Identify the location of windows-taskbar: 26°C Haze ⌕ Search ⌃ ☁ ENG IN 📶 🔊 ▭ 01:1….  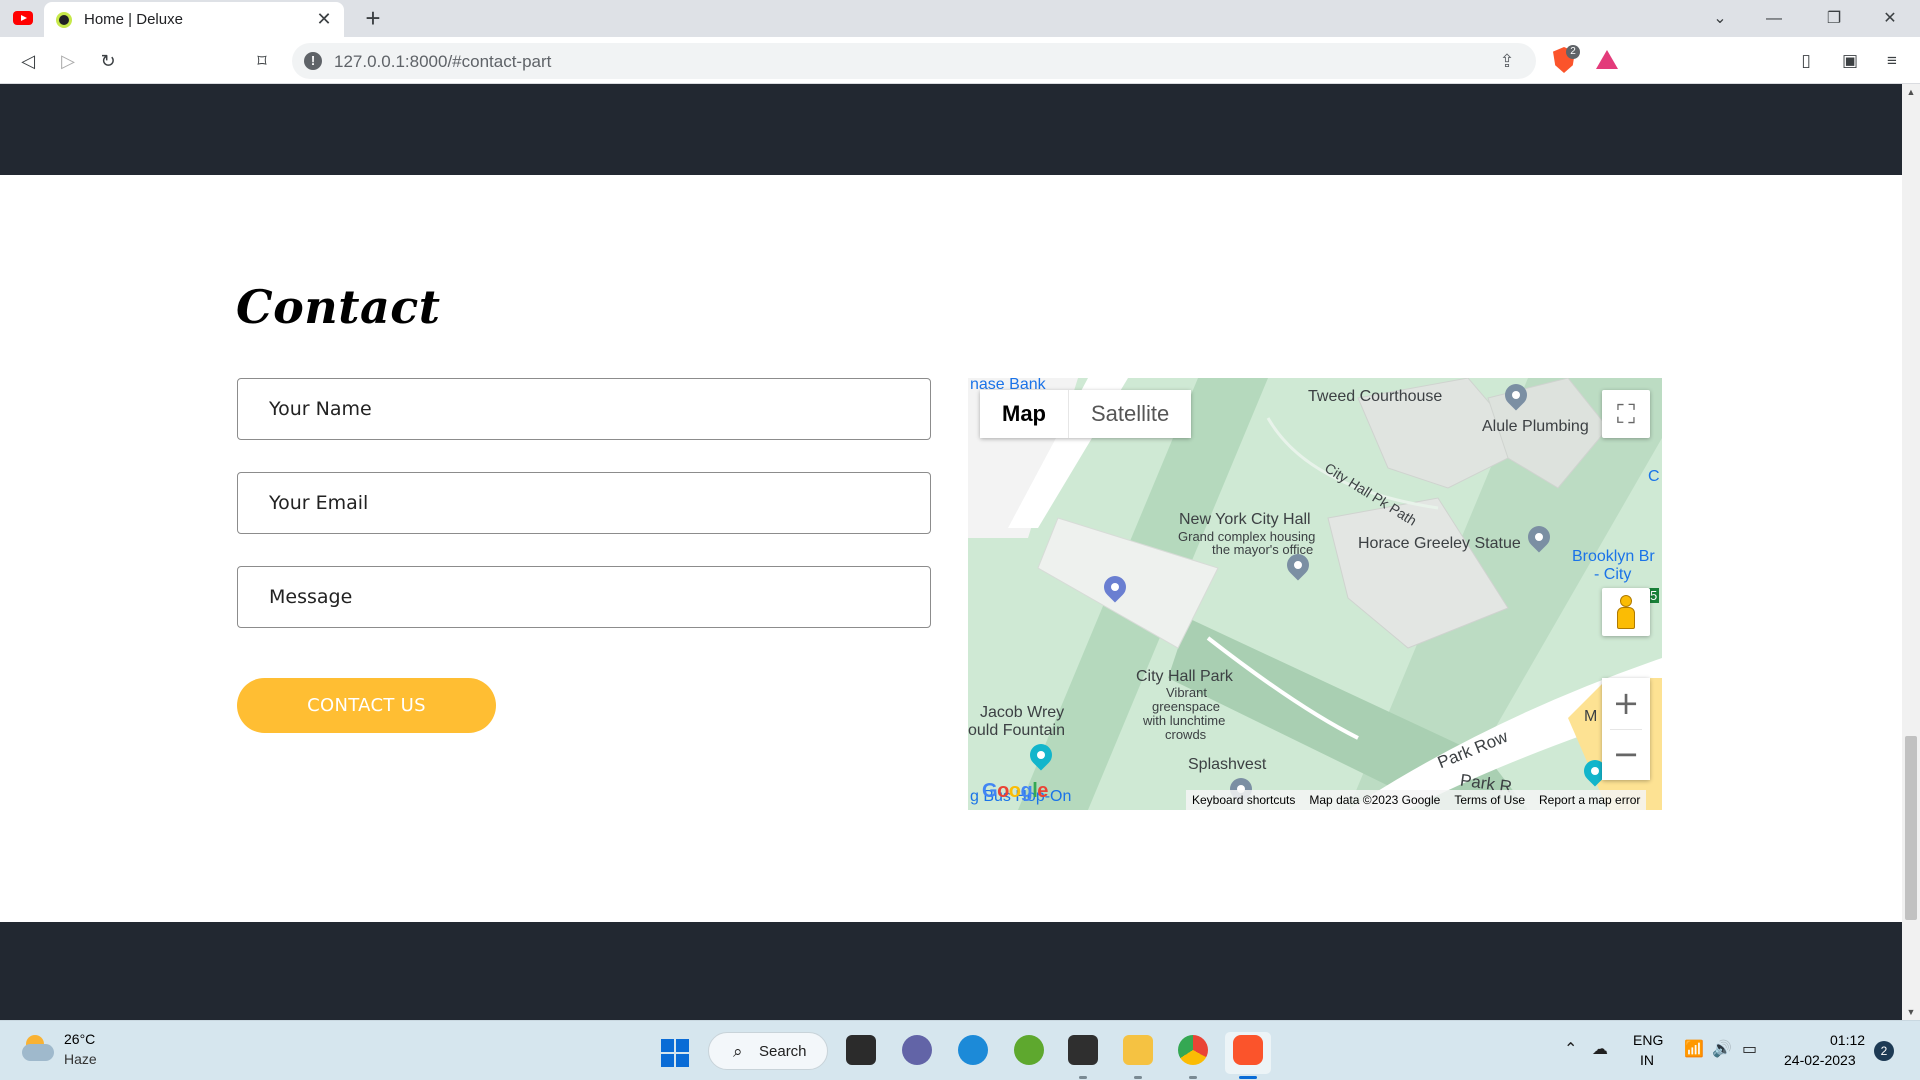
(960, 1050).